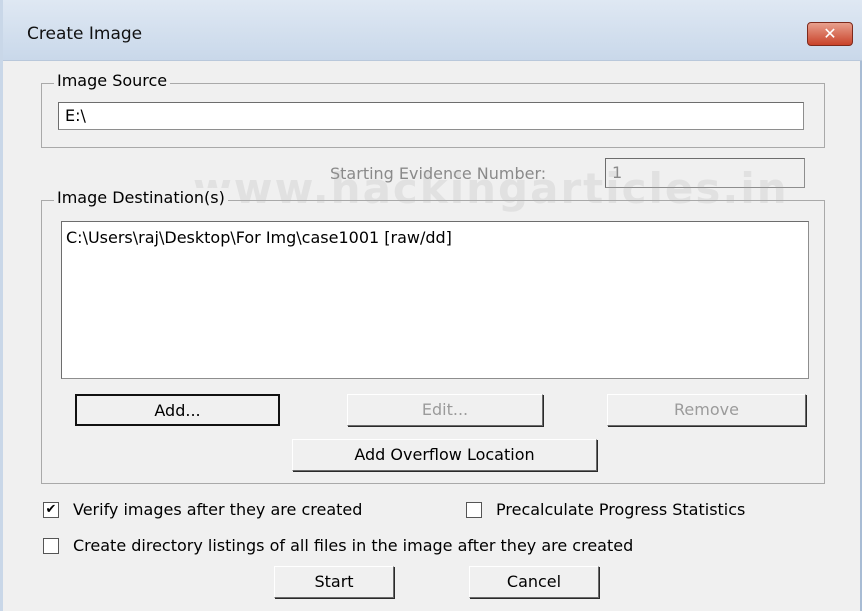 This screenshot has width=862, height=611. I want to click on verify-images-checkbox: ✔, so click(51, 509).